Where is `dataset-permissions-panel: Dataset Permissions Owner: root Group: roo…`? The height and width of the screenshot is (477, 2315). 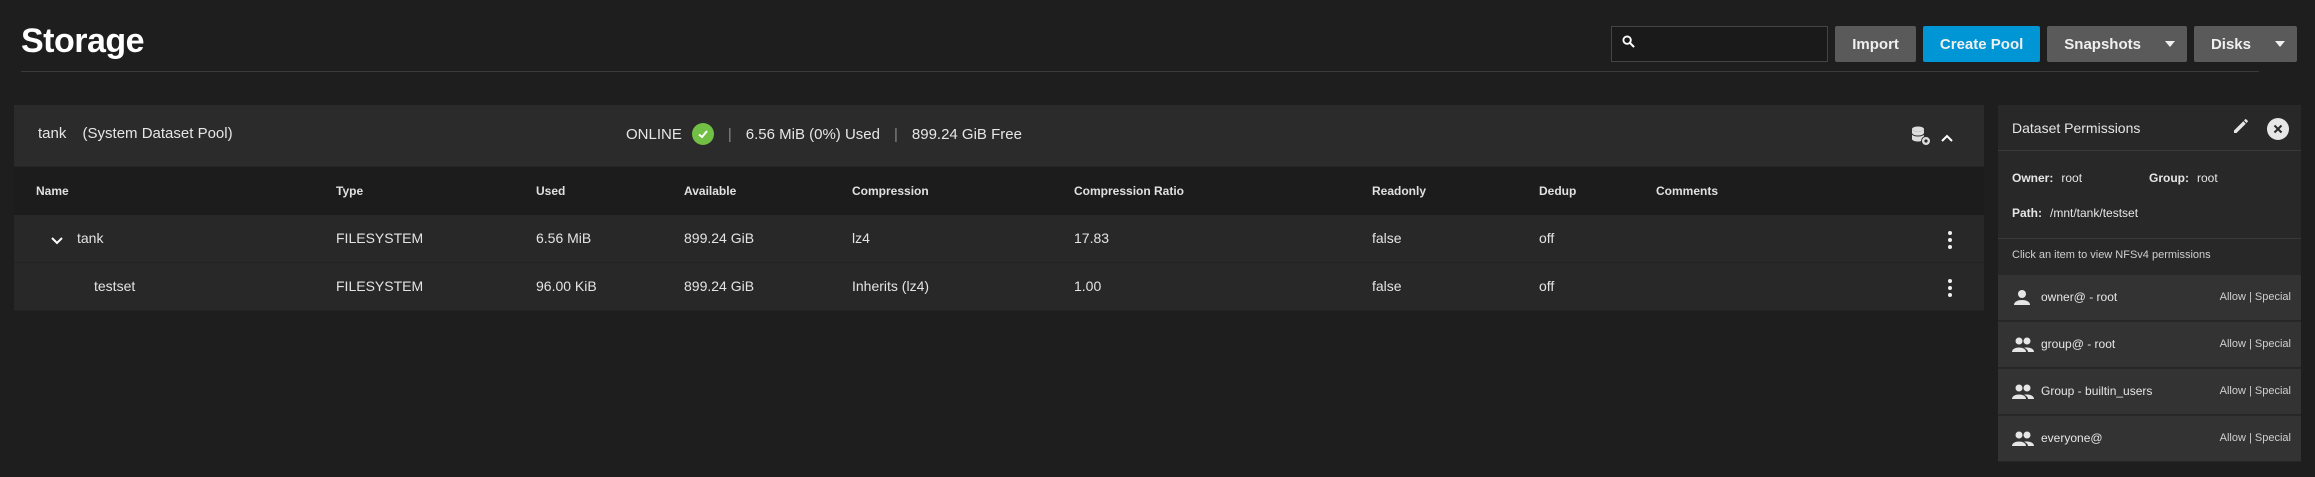 dataset-permissions-panel: Dataset Permissions Owner: root Group: roo… is located at coordinates (2149, 283).